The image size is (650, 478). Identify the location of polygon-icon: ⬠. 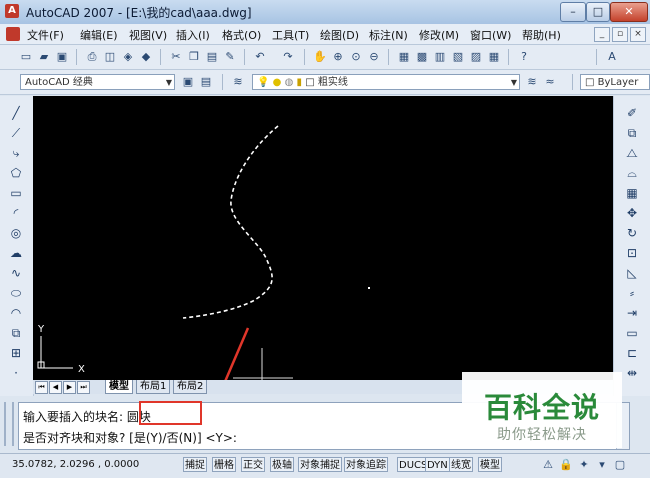
(16, 173).